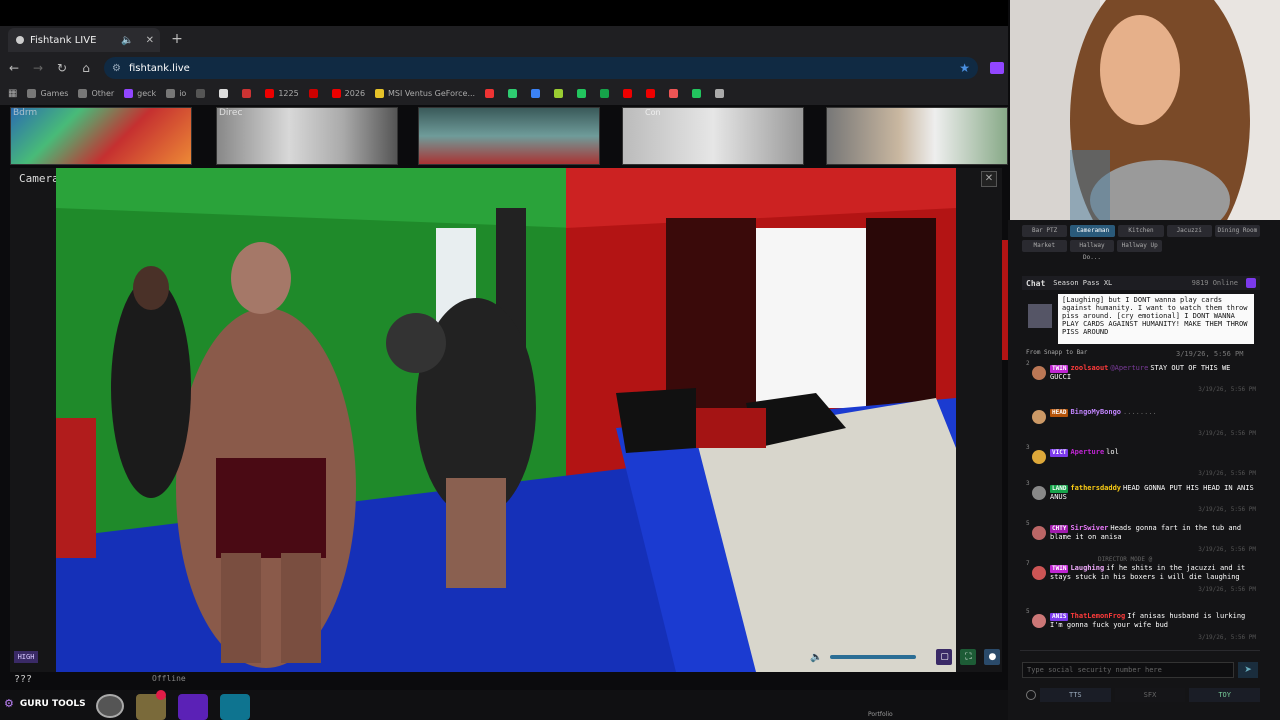 This screenshot has width=1280, height=720. What do you see at coordinates (1150, 695) in the screenshot?
I see `sfx-button: SFX` at bounding box center [1150, 695].